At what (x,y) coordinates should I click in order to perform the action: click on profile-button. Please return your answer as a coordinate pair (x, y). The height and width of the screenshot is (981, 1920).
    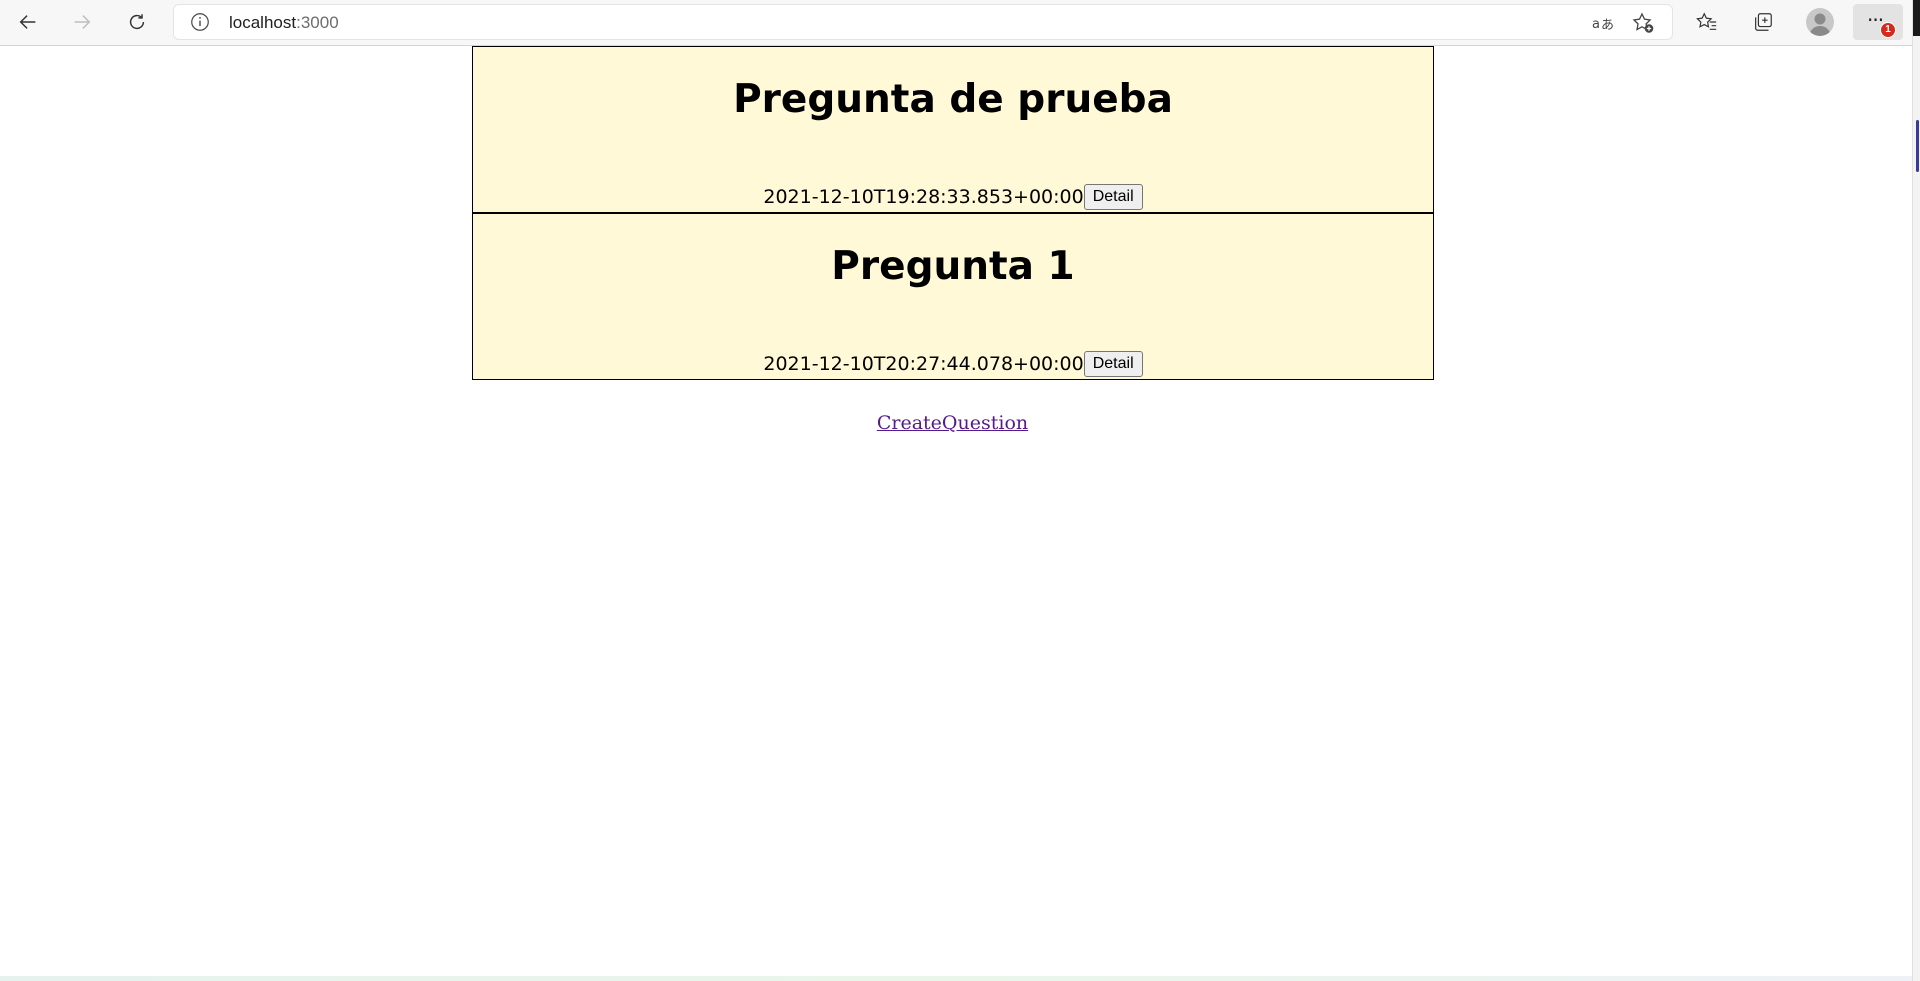
    Looking at the image, I should click on (1820, 22).